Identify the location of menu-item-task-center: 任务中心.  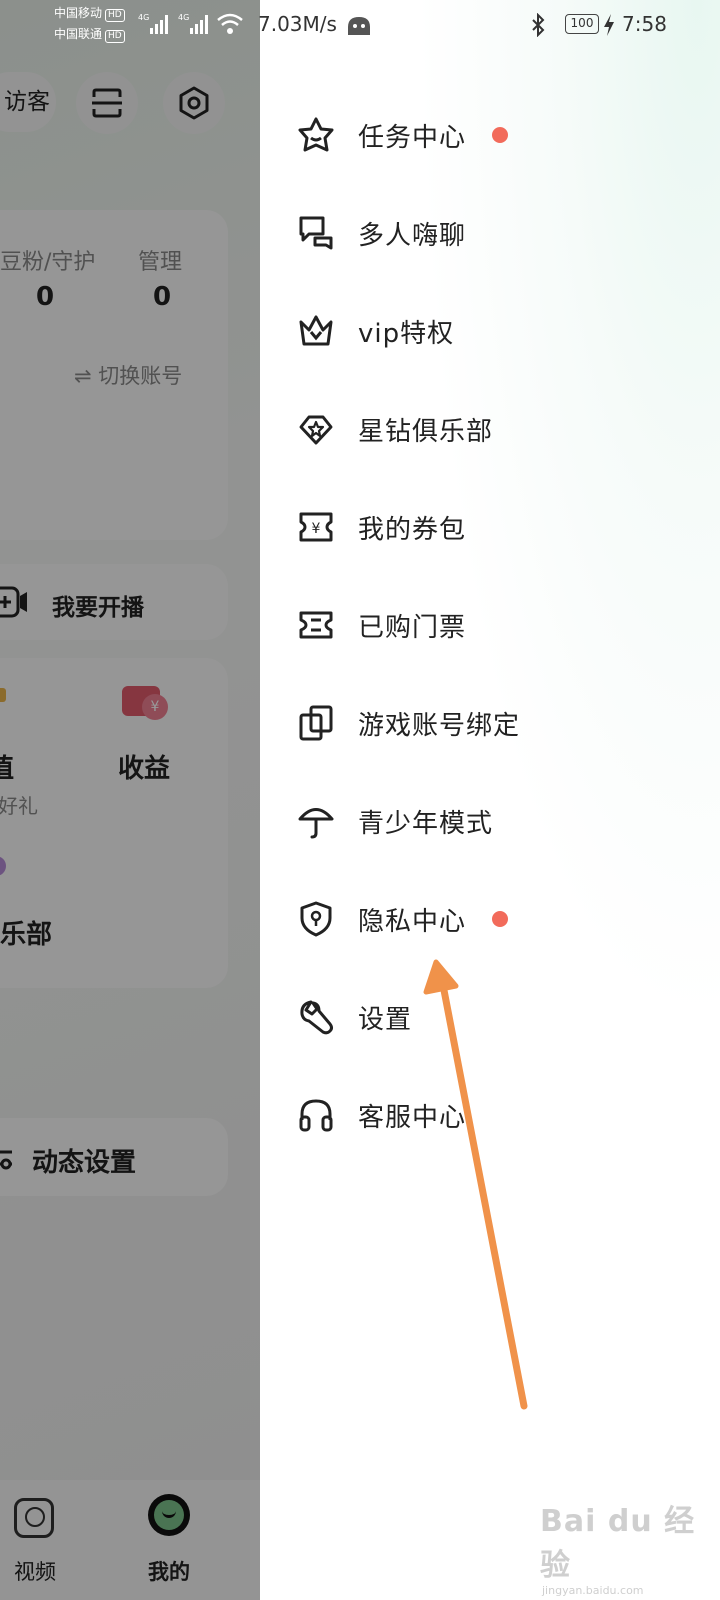
(496, 135).